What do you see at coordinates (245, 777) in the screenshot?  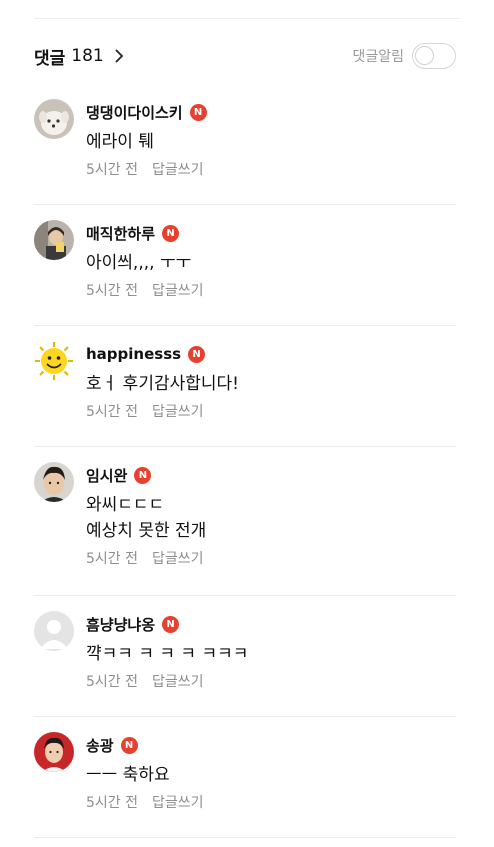 I see `comment-item: 송광 N ㅡㅡ 축하요 5시간 전 답글쓰기` at bounding box center [245, 777].